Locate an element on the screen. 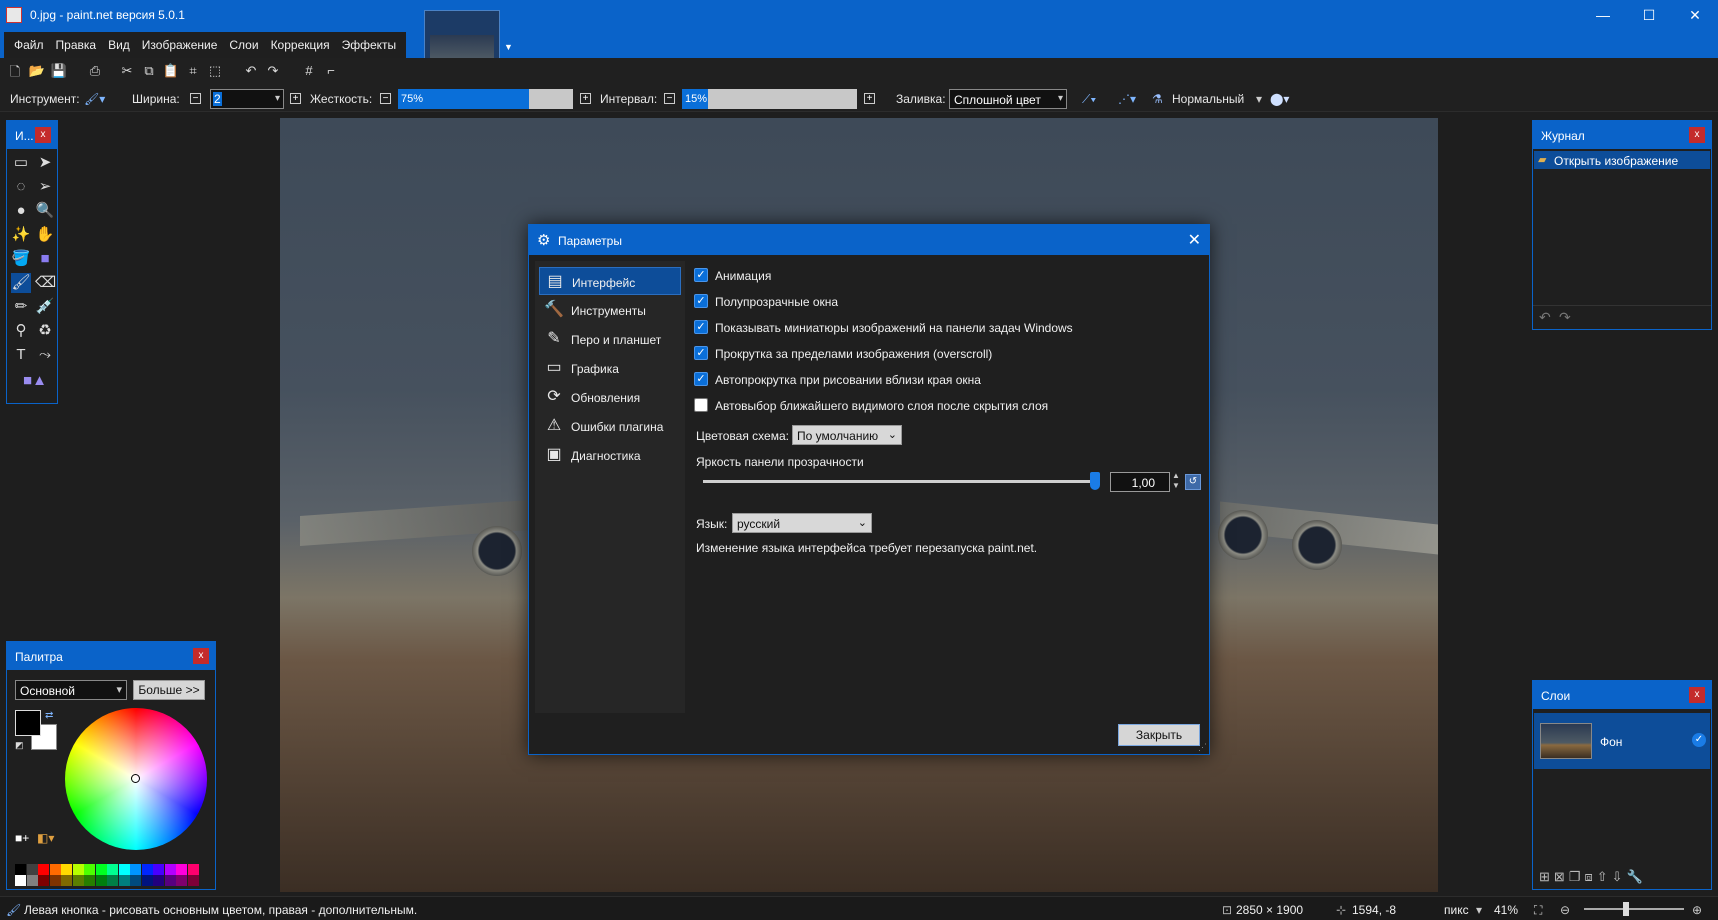 This screenshot has width=1718, height=920. gradient-icon: ■ is located at coordinates (45, 259).